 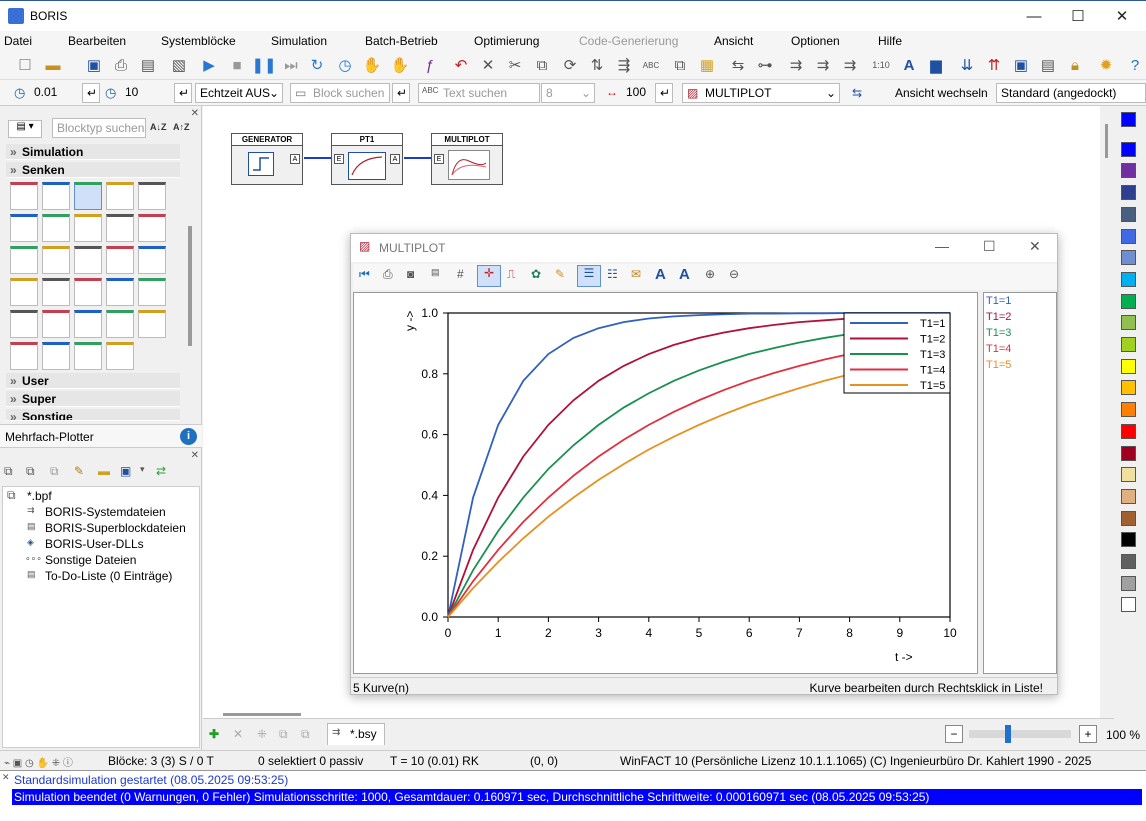 What do you see at coordinates (515, 65) in the screenshot?
I see `cut-icon: ✂` at bounding box center [515, 65].